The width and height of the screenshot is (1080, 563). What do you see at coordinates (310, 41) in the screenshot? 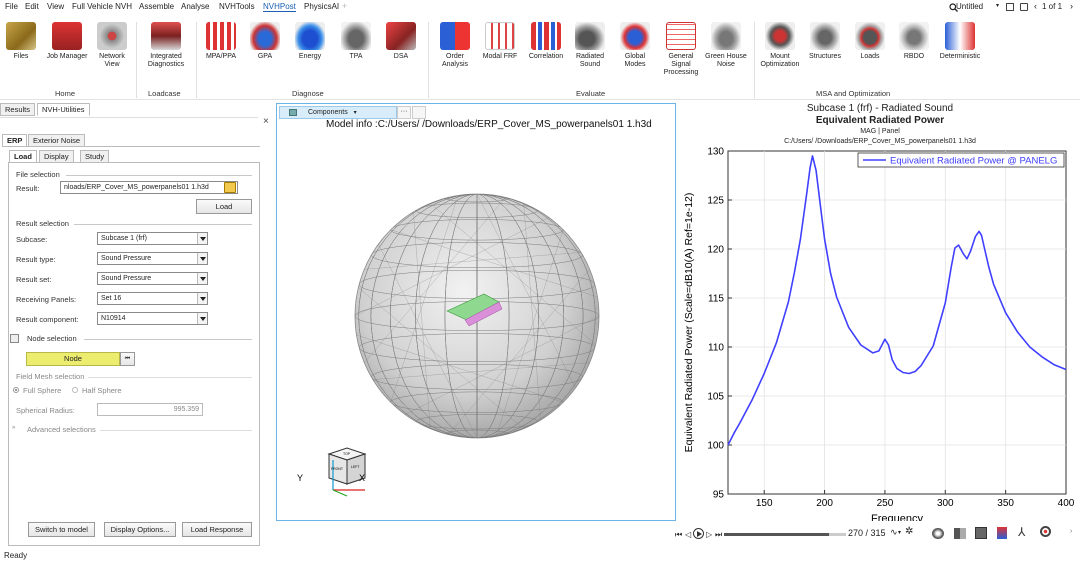
I see `energy-button: Energy` at bounding box center [310, 41].